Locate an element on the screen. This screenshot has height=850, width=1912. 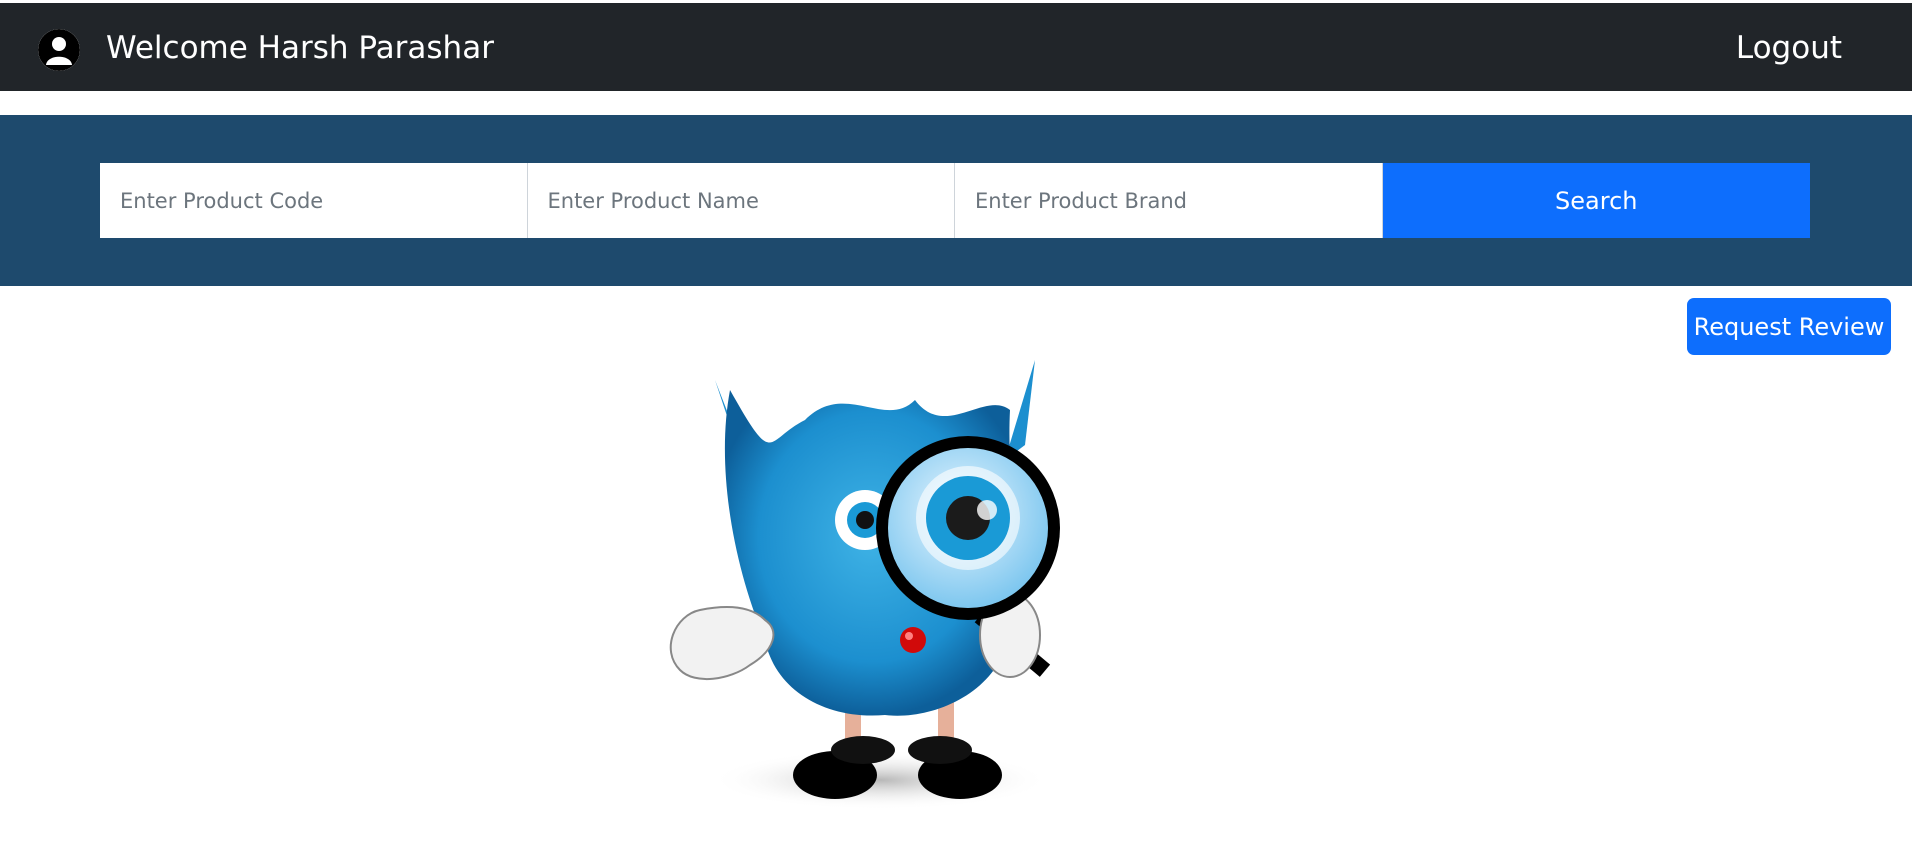
user-icon is located at coordinates (59, 50).